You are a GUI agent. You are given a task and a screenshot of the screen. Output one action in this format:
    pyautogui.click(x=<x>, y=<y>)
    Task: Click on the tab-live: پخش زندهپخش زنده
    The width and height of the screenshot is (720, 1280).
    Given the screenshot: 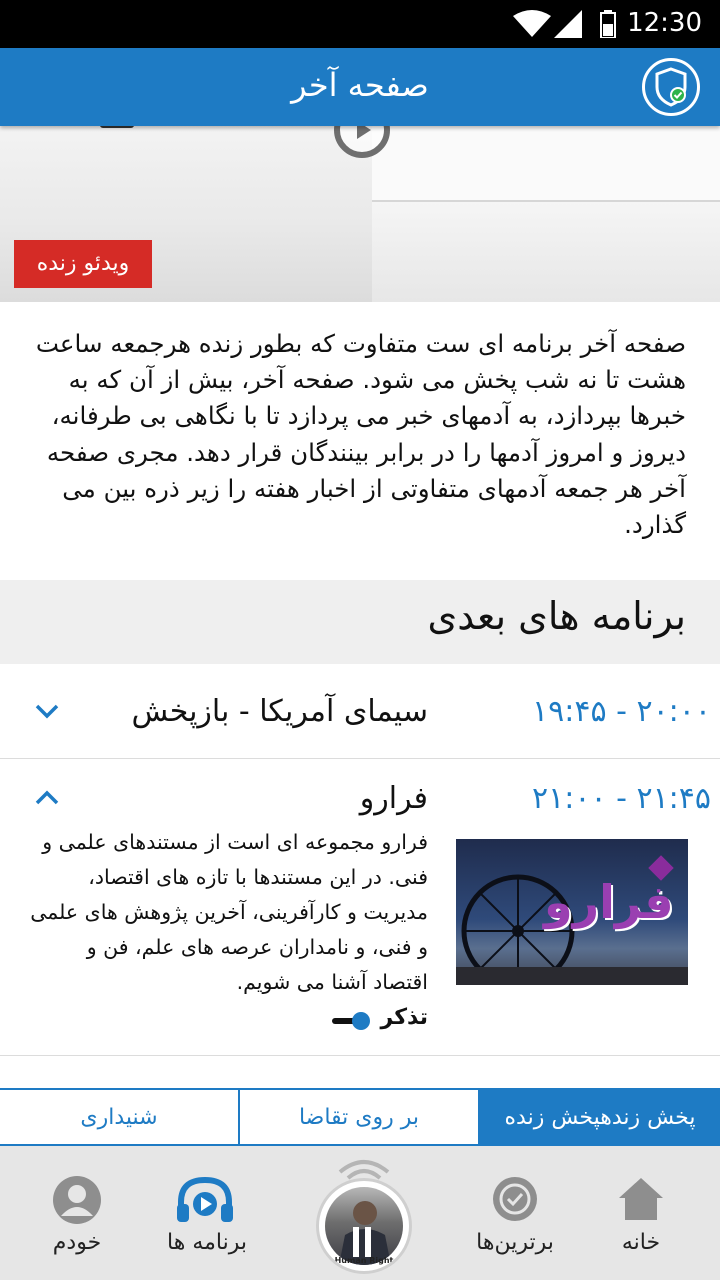 What is the action you would take?
    pyautogui.click(x=600, y=1118)
    